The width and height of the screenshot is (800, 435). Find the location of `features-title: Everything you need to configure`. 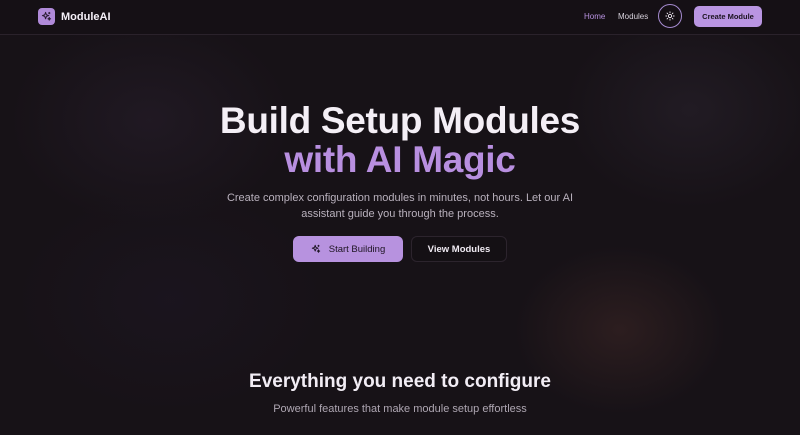

features-title: Everything you need to configure is located at coordinates (400, 381).